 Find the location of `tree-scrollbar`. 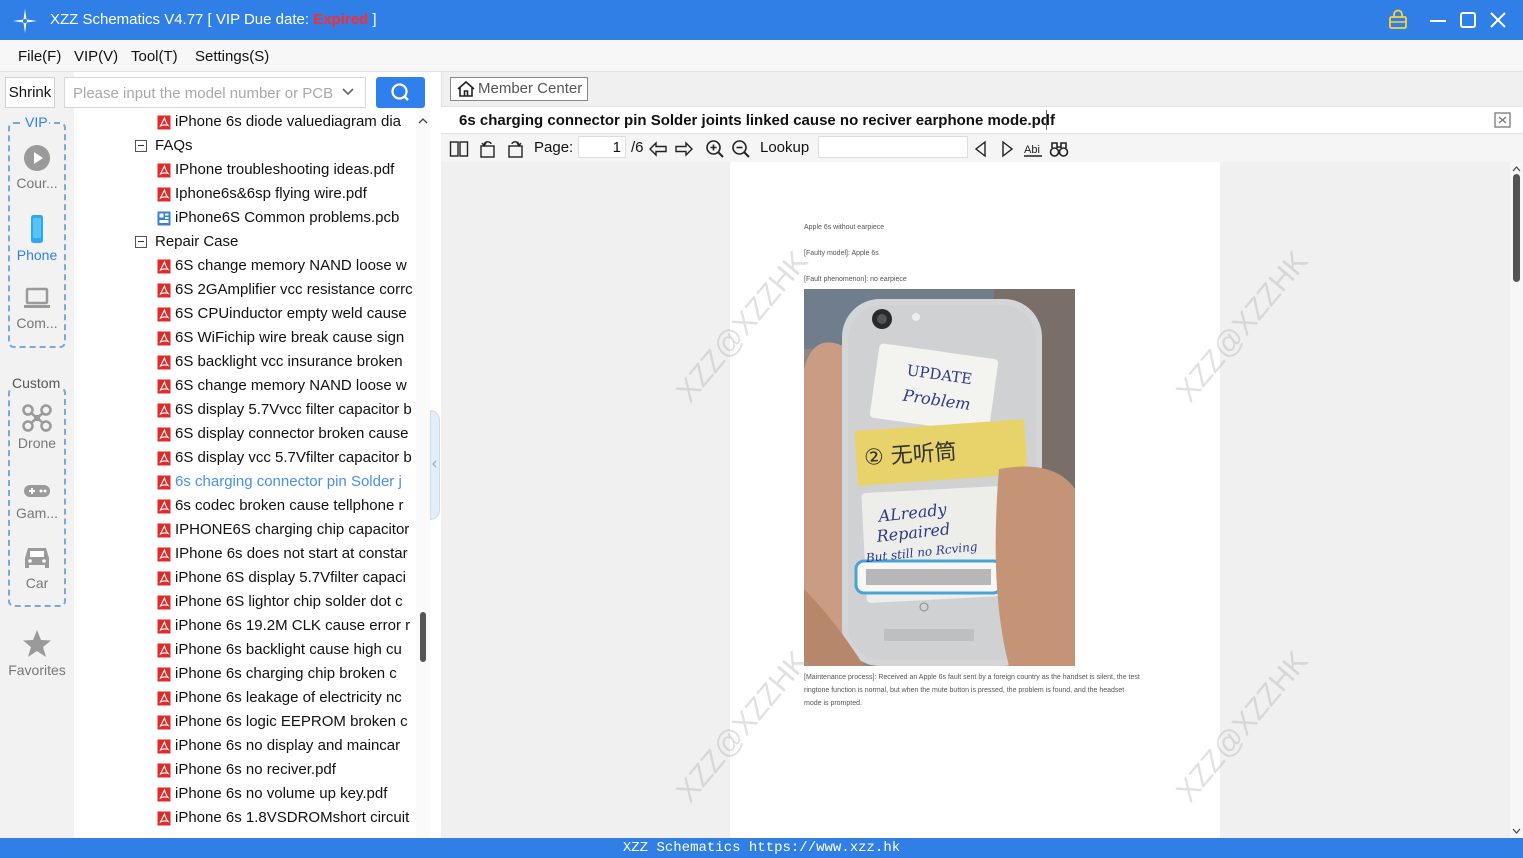

tree-scrollbar is located at coordinates (423, 474).